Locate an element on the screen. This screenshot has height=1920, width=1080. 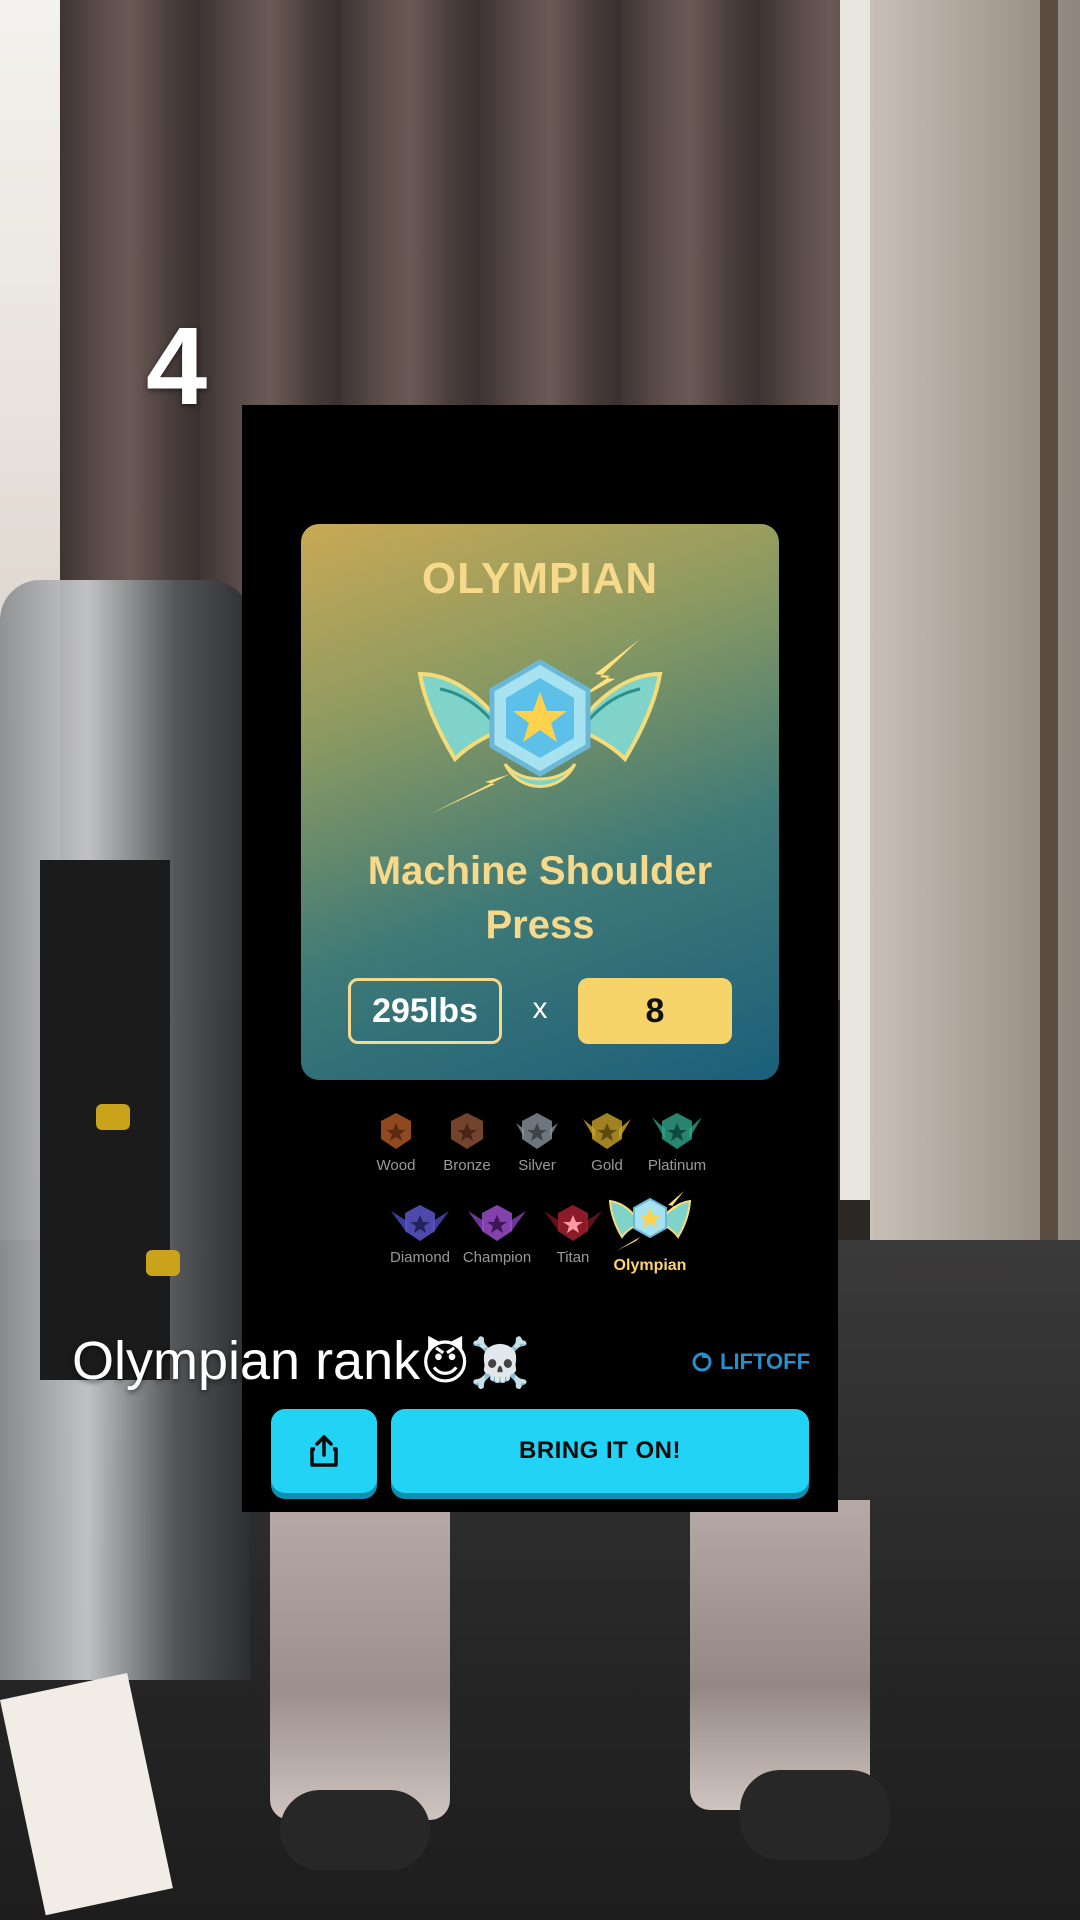
platinum-badge-icon is located at coordinates (677, 1131).